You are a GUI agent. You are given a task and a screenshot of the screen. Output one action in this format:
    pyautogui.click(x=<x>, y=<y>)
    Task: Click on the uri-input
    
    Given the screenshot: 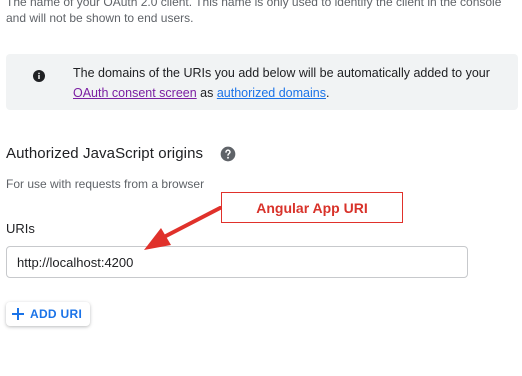 What is the action you would take?
    pyautogui.click(x=237, y=262)
    